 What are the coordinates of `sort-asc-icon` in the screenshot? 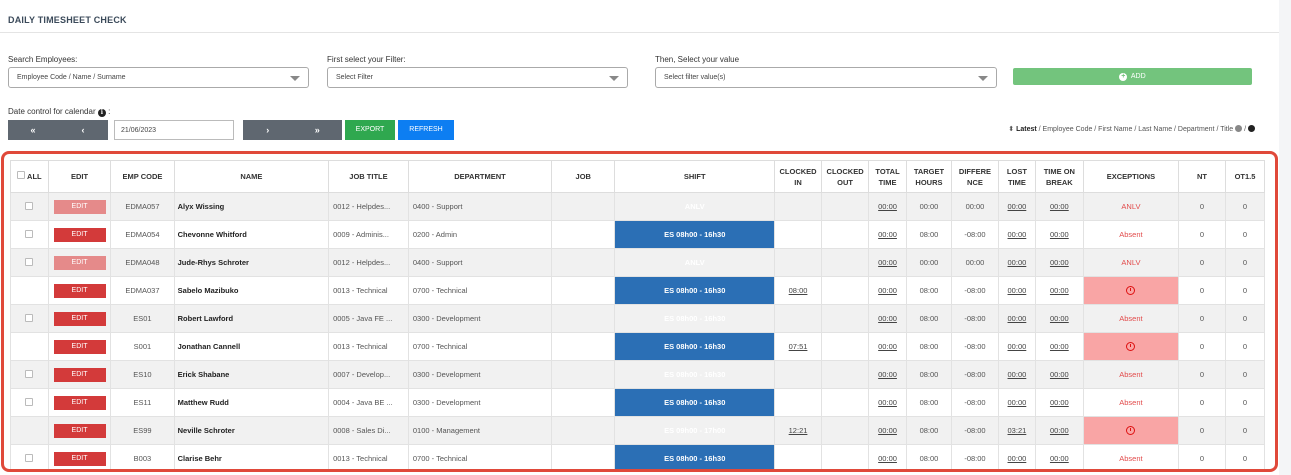 It's located at (1239, 128).